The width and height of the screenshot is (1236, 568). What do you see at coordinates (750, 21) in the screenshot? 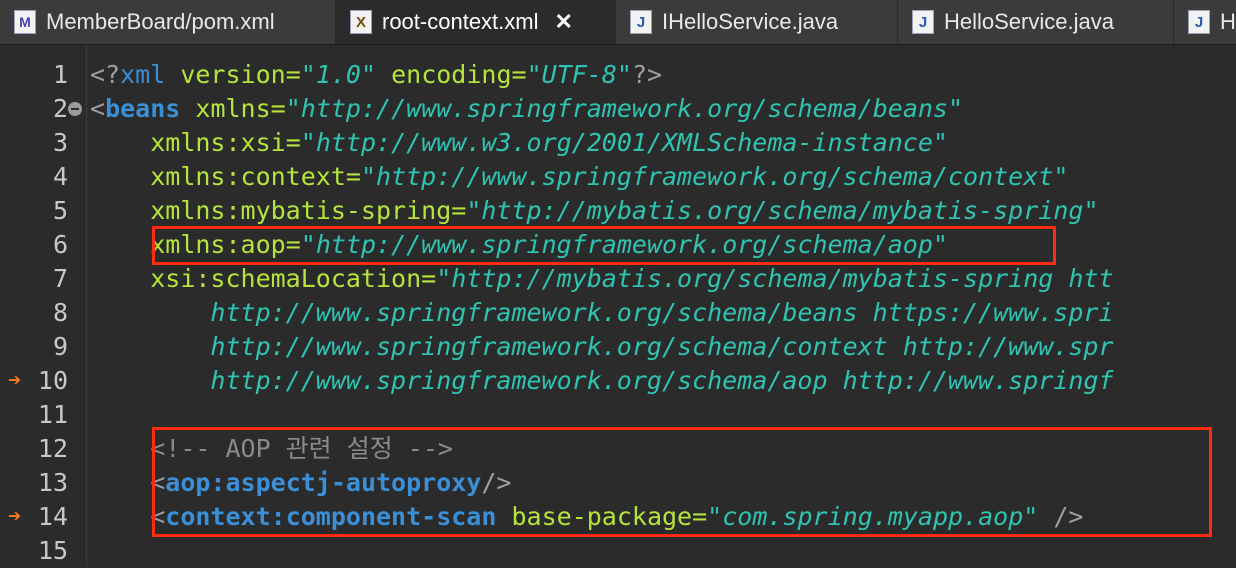
I see `tab-label: IHelloService.java` at bounding box center [750, 21].